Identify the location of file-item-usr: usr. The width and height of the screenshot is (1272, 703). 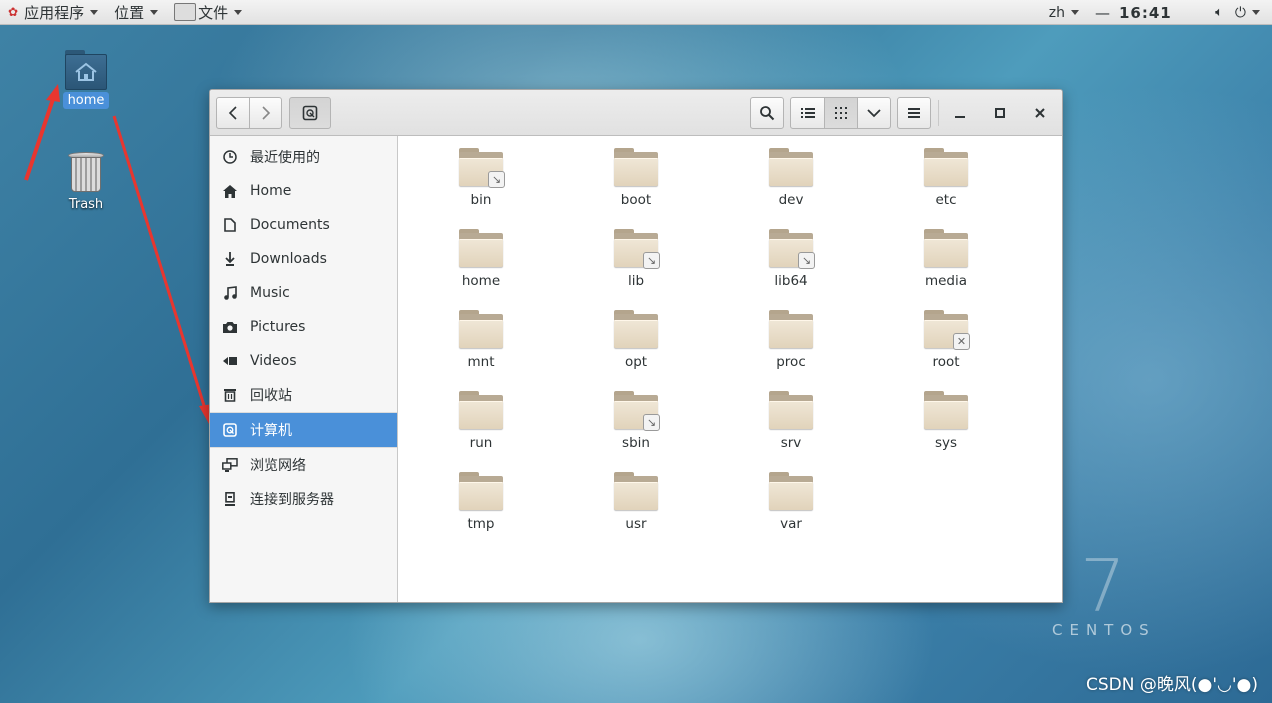
(636, 502).